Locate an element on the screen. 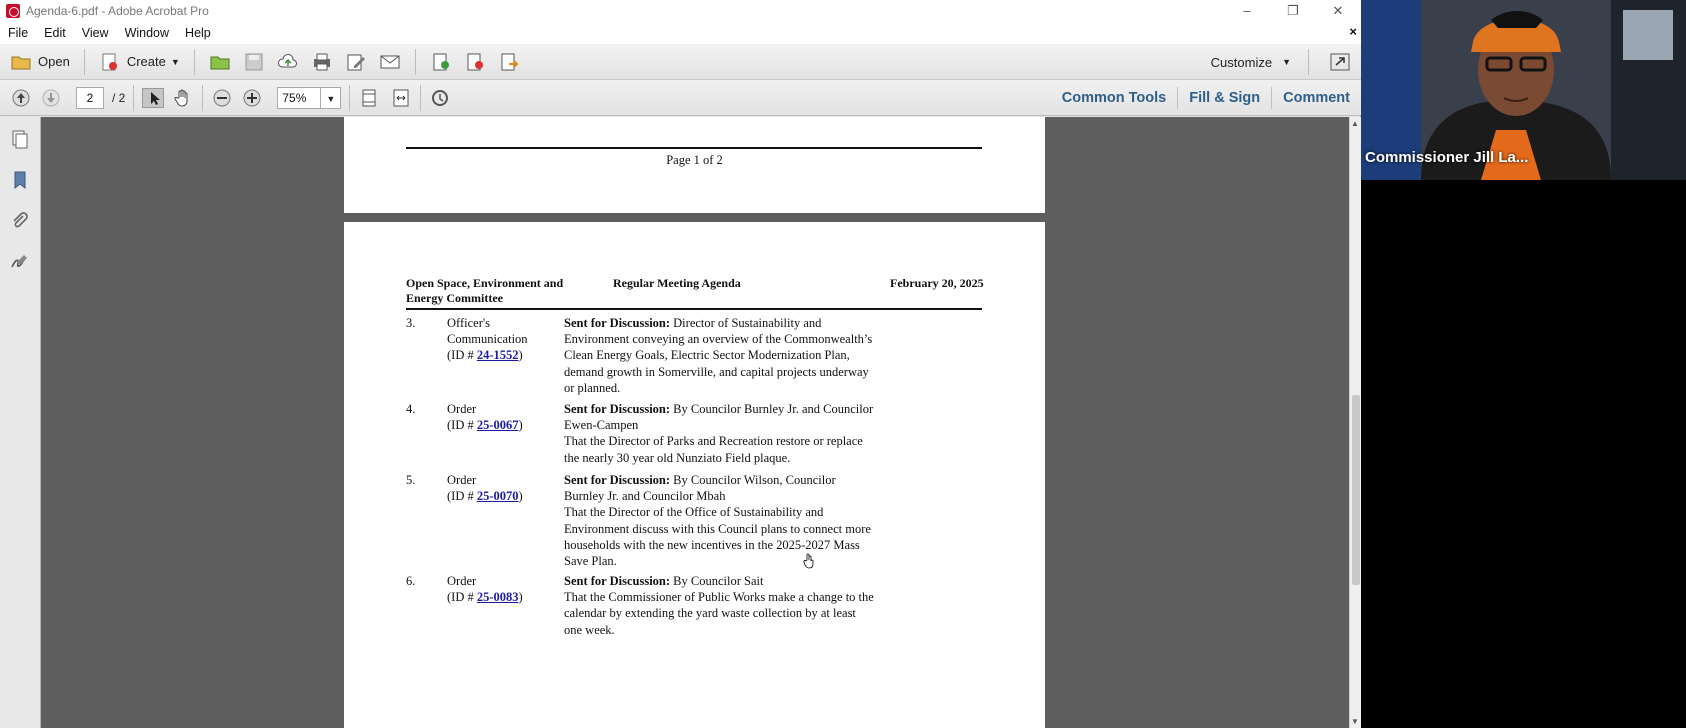 The height and width of the screenshot is (728, 1686). comment-link: Comment is located at coordinates (1316, 98).